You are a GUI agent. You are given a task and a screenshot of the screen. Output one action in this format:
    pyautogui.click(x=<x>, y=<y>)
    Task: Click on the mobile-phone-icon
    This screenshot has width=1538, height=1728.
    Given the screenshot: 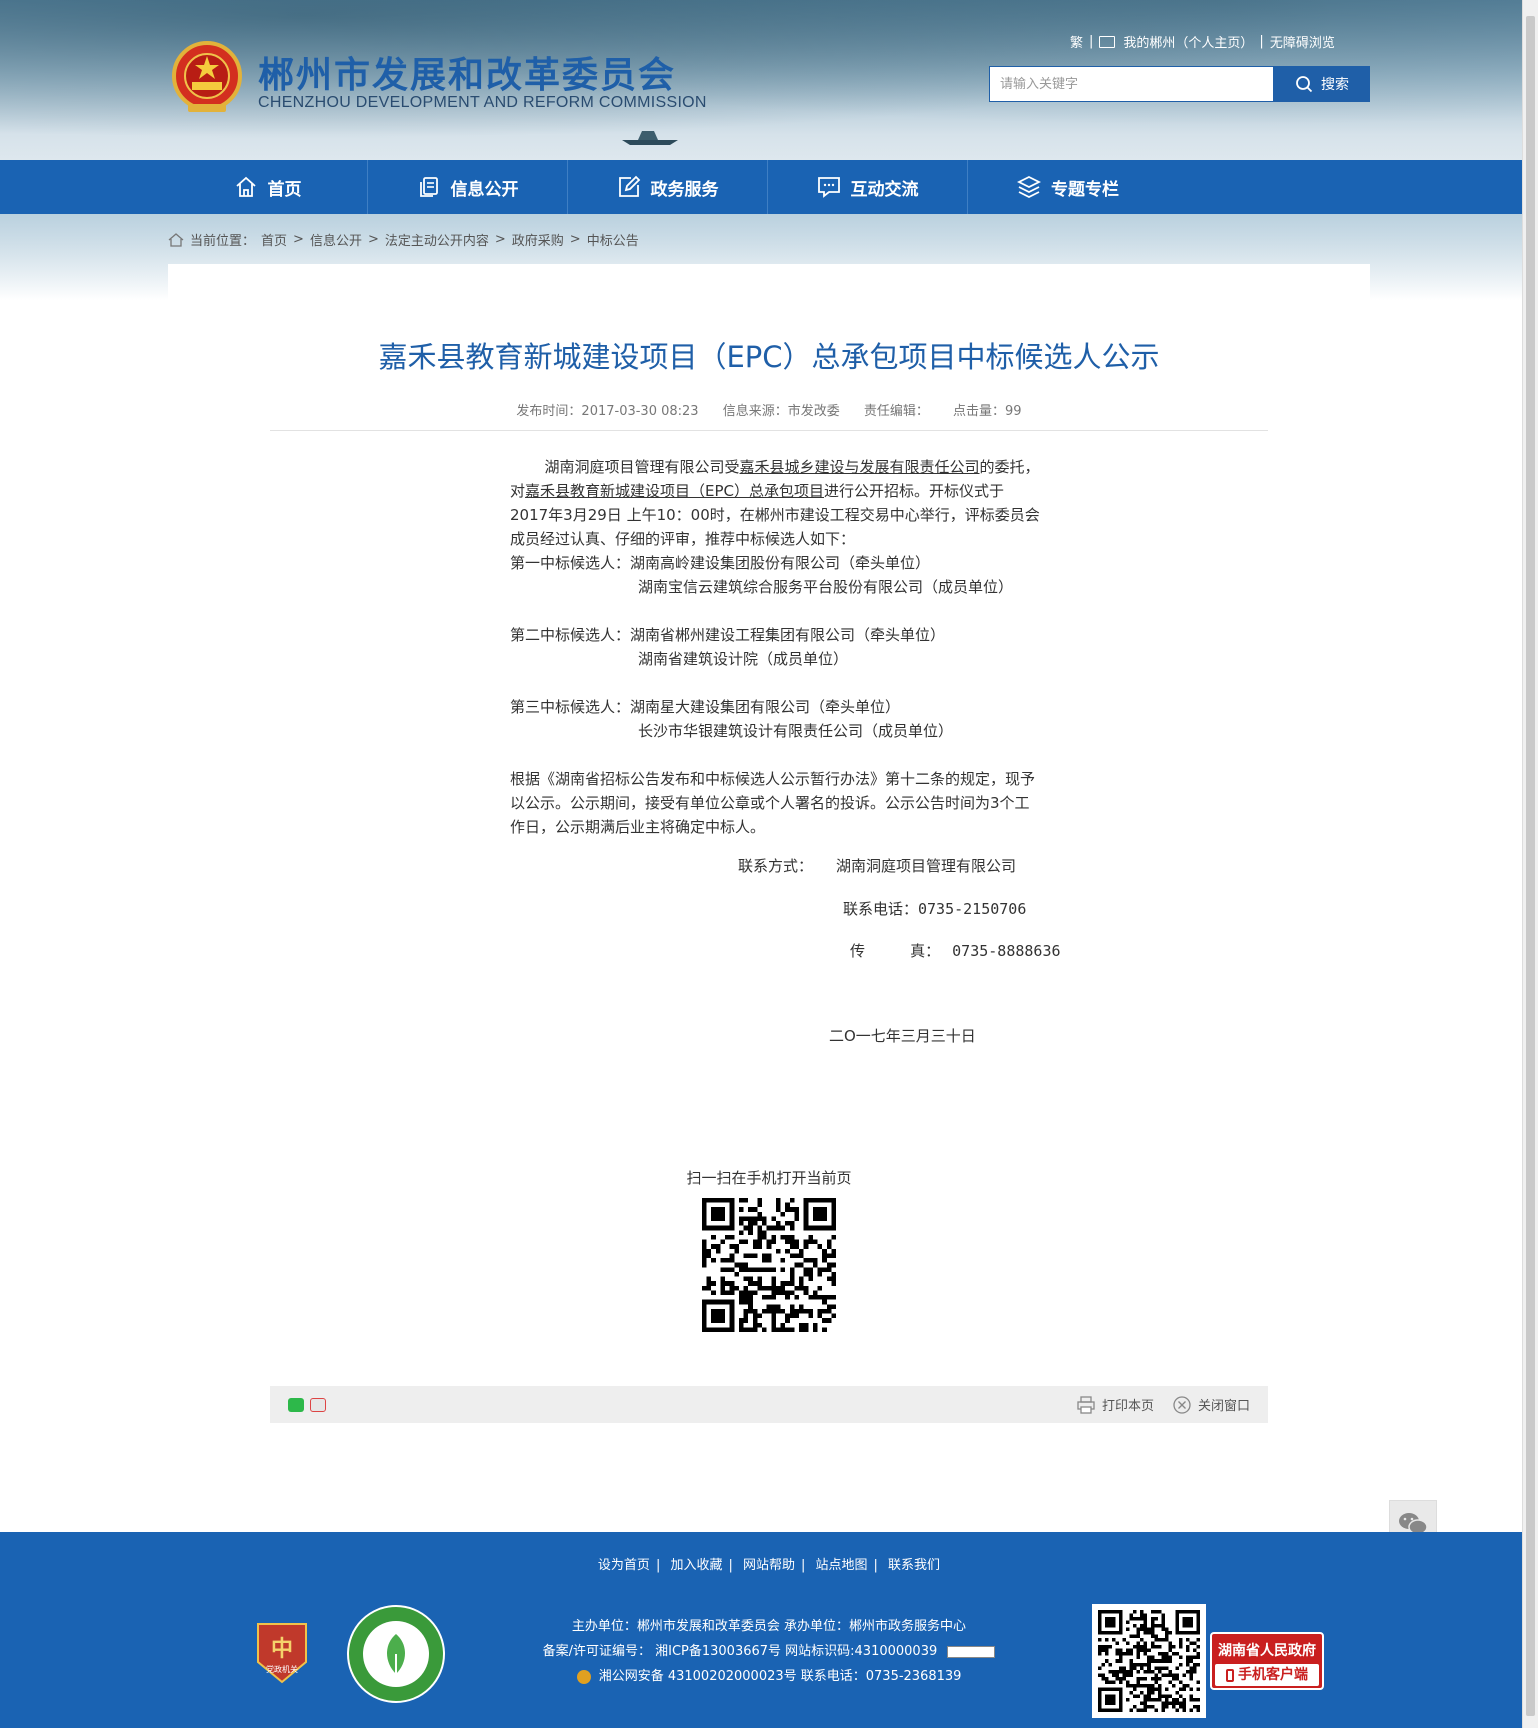 What is the action you would take?
    pyautogui.click(x=1230, y=1675)
    